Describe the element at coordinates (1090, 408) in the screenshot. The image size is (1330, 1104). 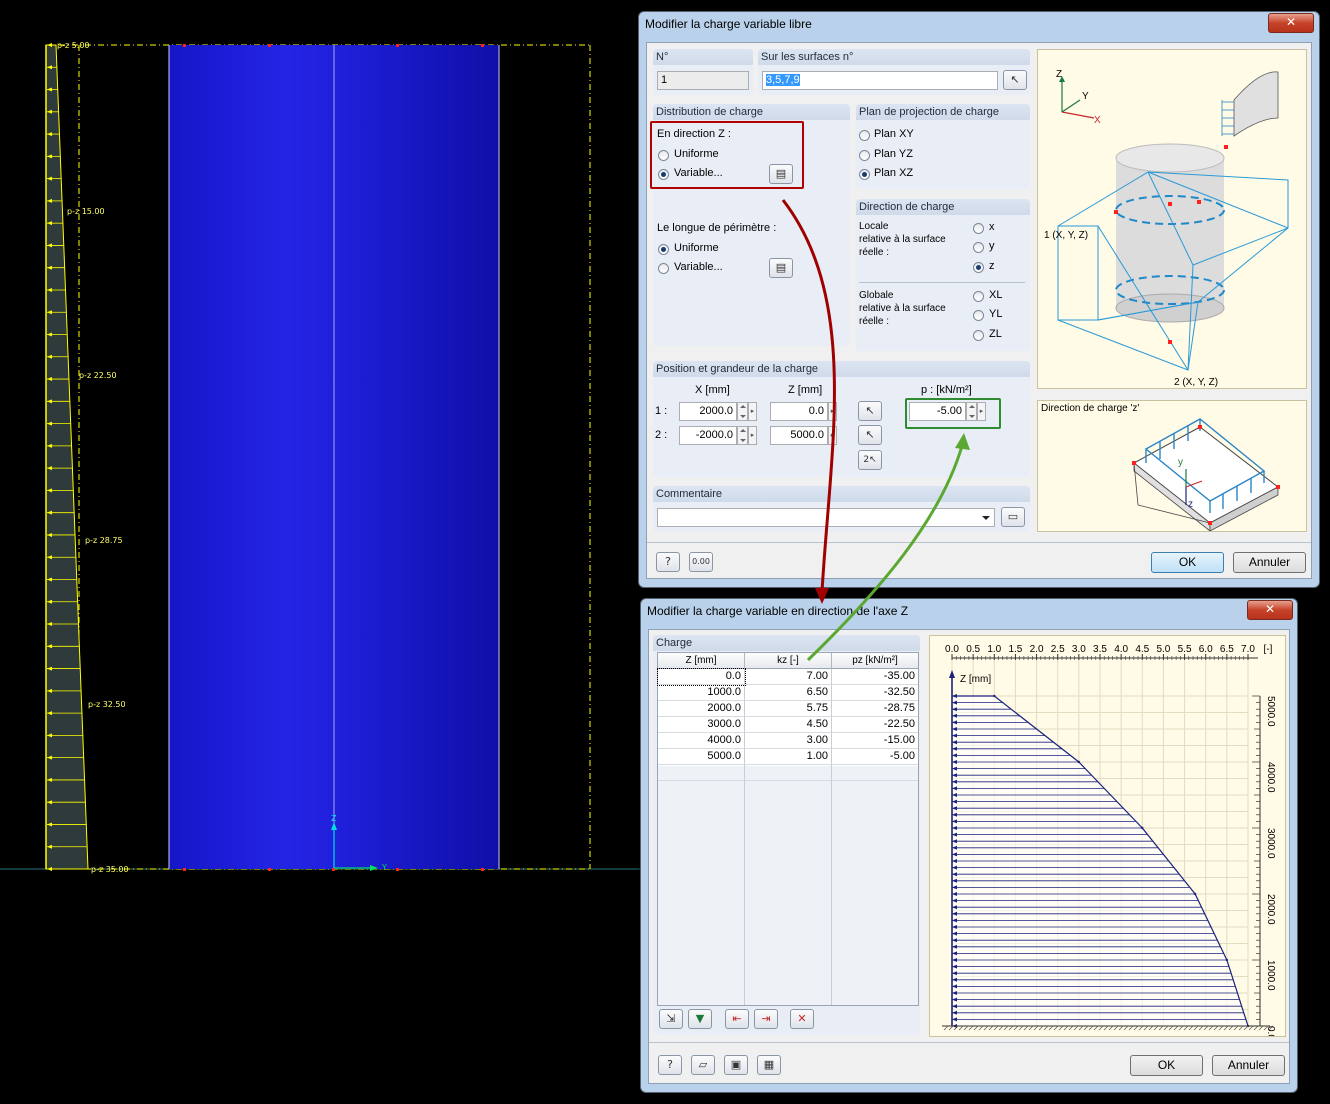
I see `direction-preview-title: Direction de charge 'z'` at that location.